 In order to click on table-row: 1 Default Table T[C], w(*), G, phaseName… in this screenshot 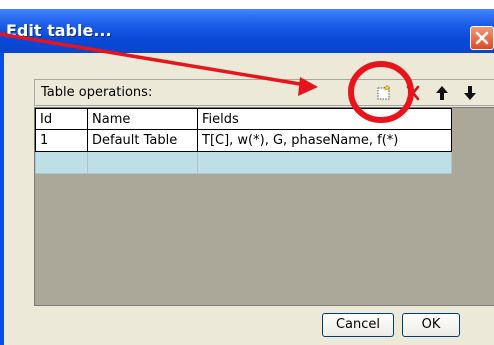, I will do `click(243, 140)`.